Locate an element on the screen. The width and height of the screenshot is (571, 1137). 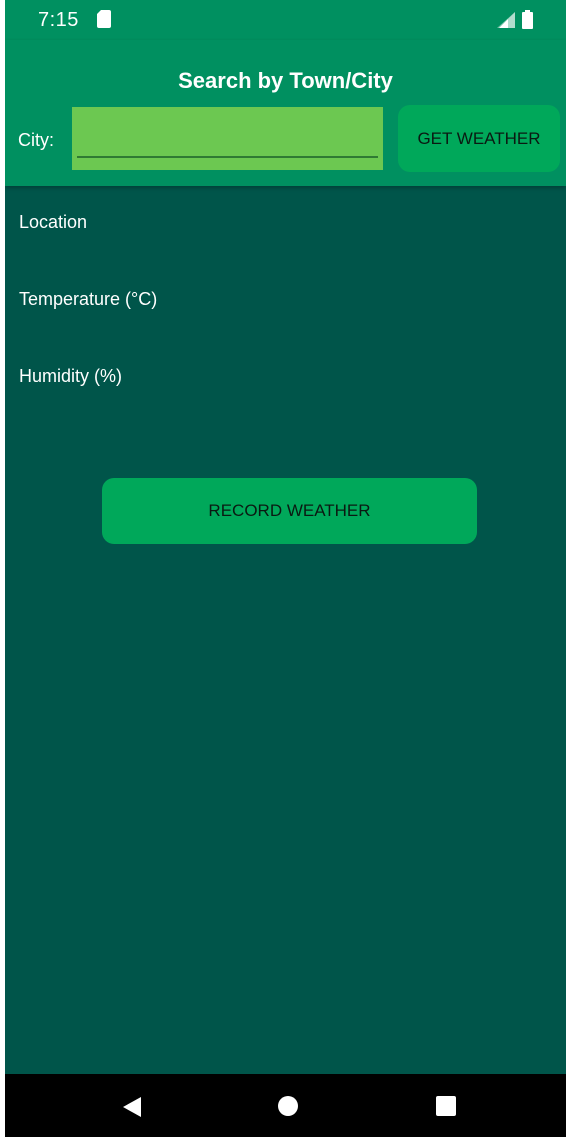
back-icon is located at coordinates (132, 1107).